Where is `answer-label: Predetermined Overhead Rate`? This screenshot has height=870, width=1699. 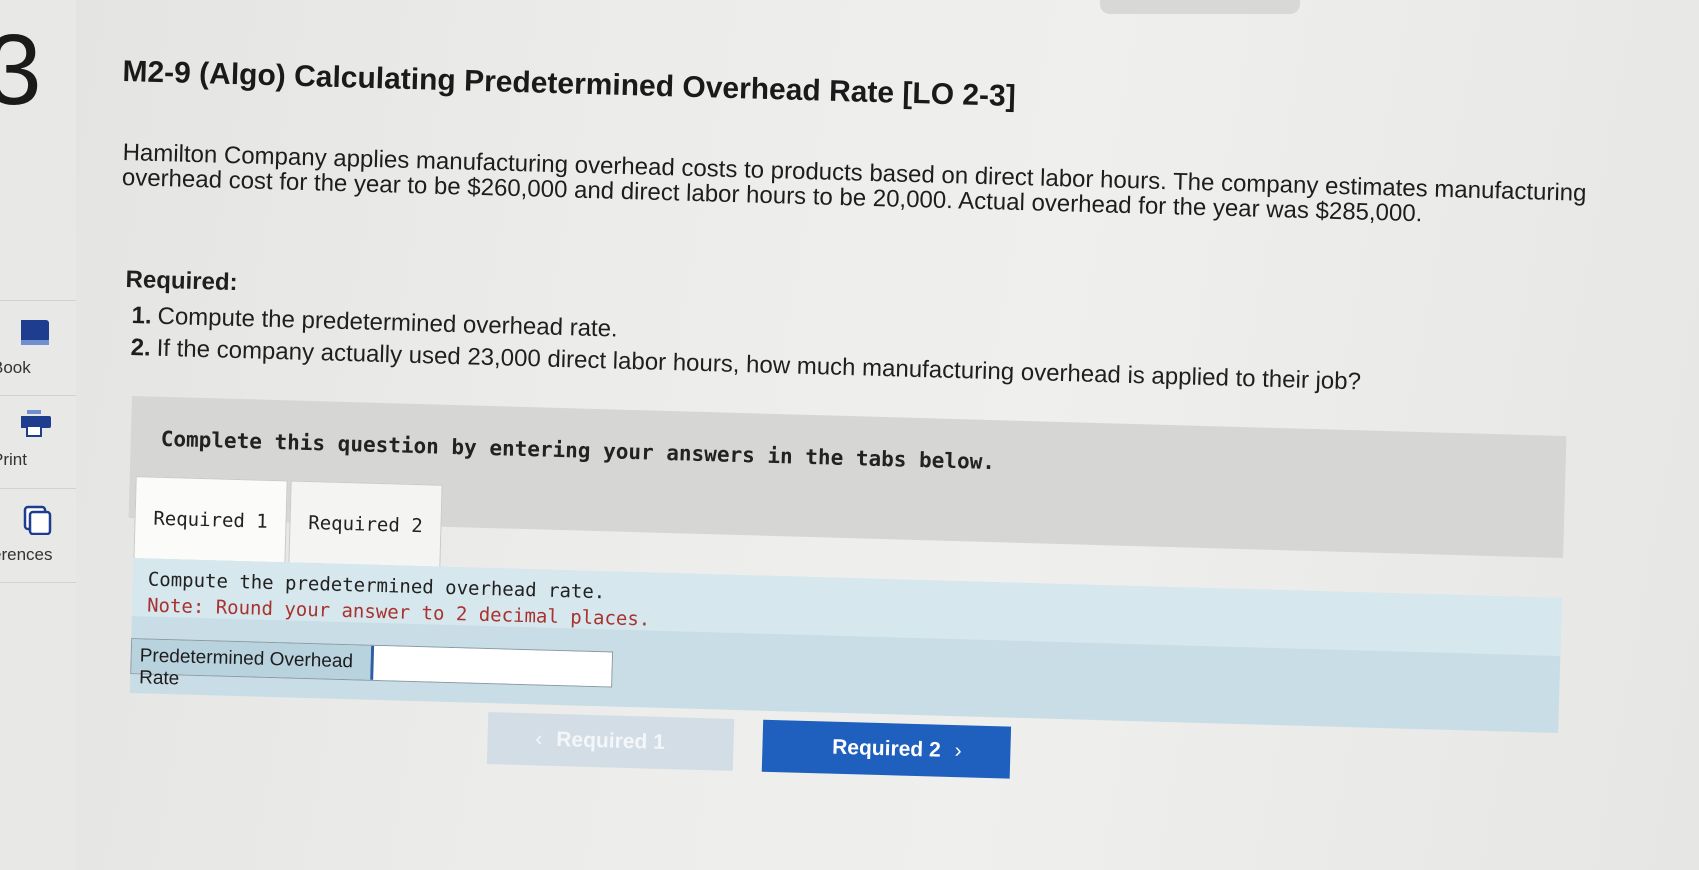 answer-label: Predetermined Overhead Rate is located at coordinates (251, 664).